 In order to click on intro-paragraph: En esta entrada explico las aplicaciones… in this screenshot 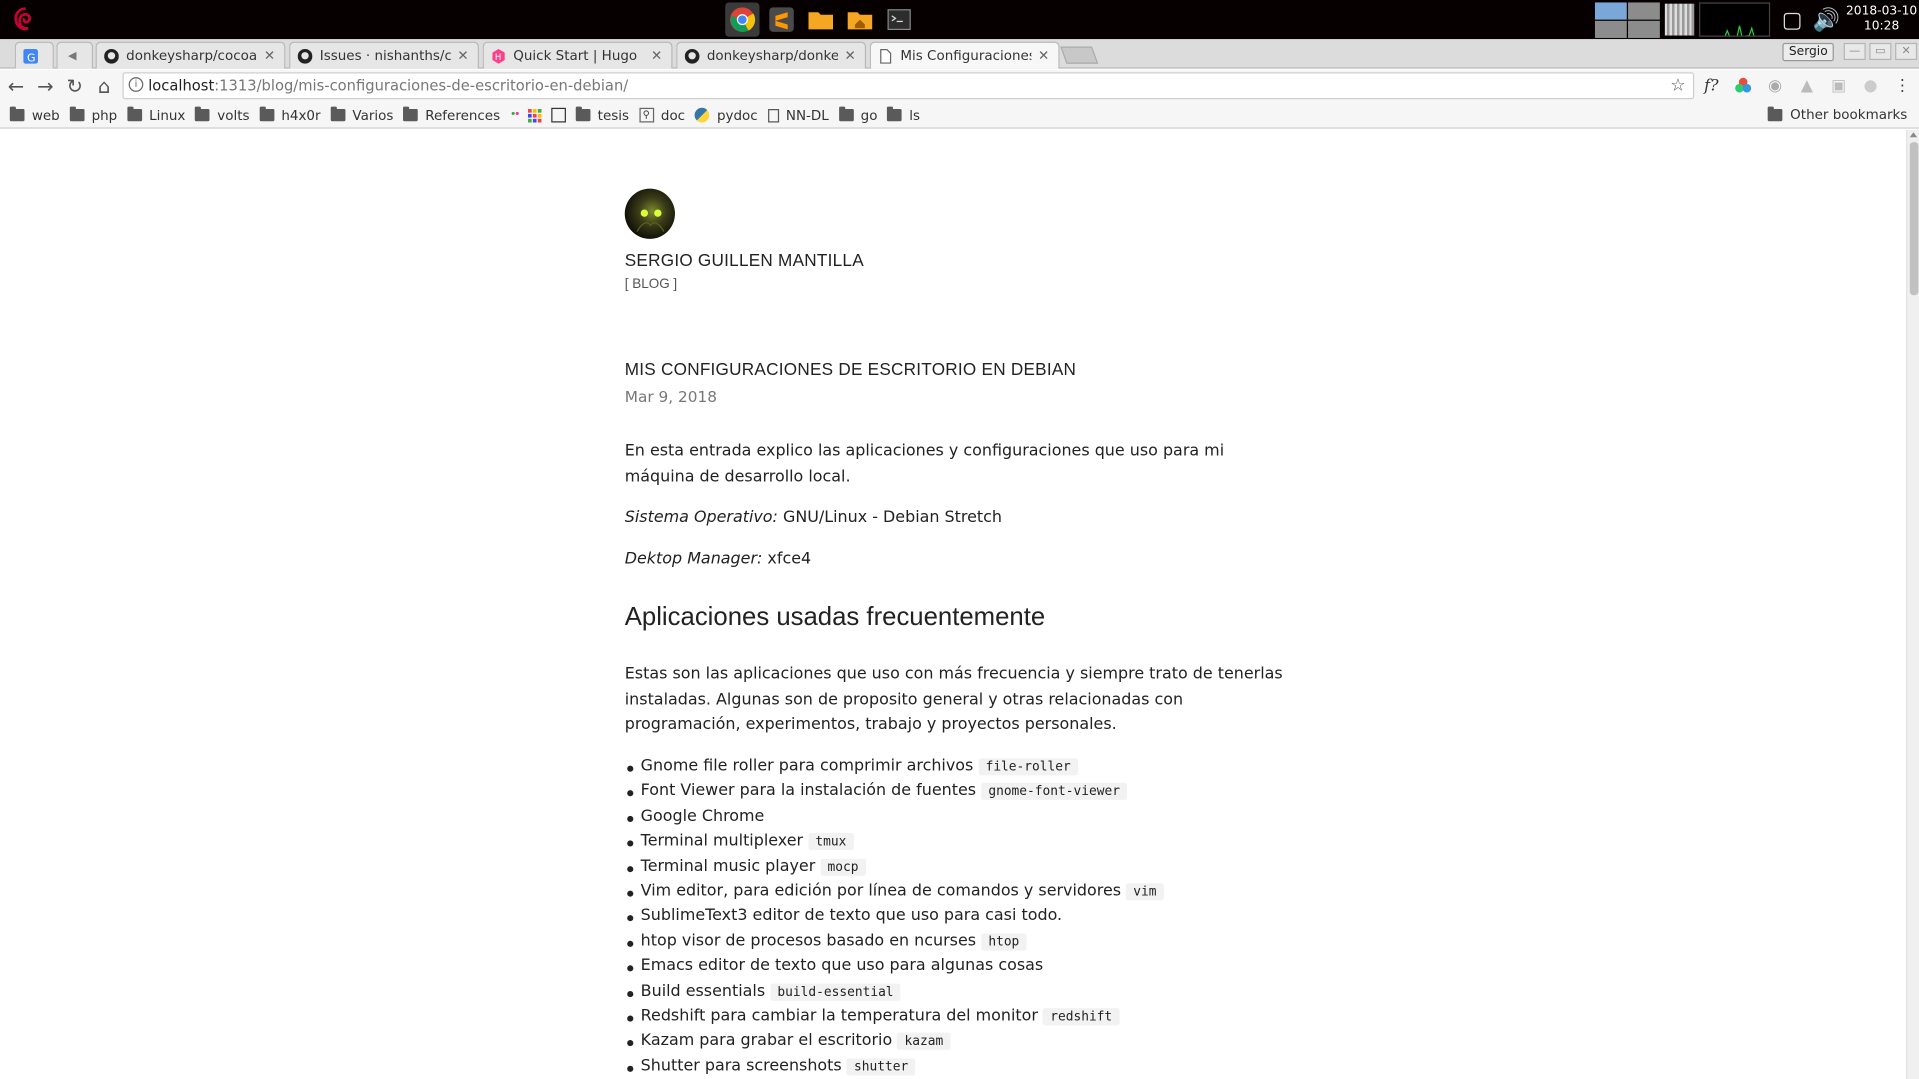, I will do `click(924, 464)`.